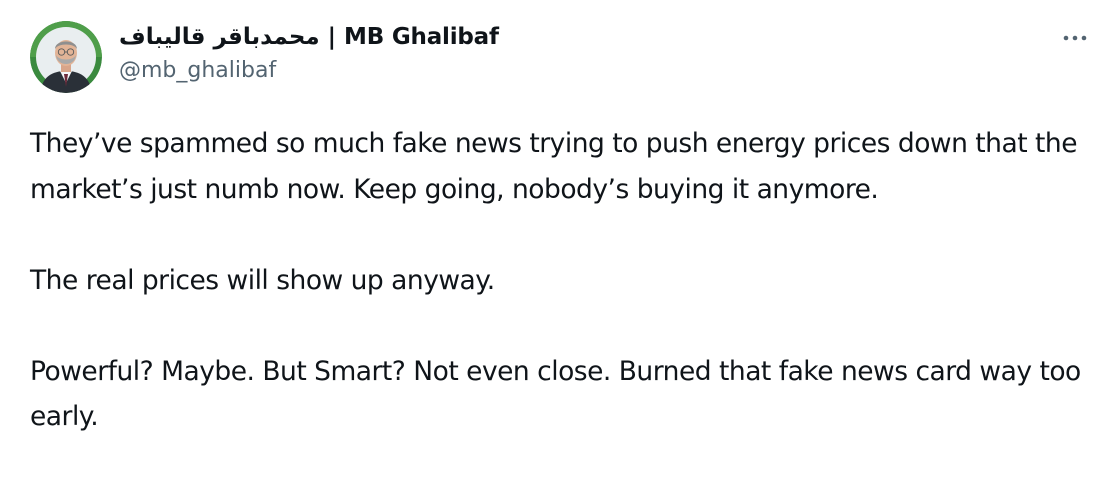 The width and height of the screenshot is (1119, 496). I want to click on avatar, so click(66, 57).